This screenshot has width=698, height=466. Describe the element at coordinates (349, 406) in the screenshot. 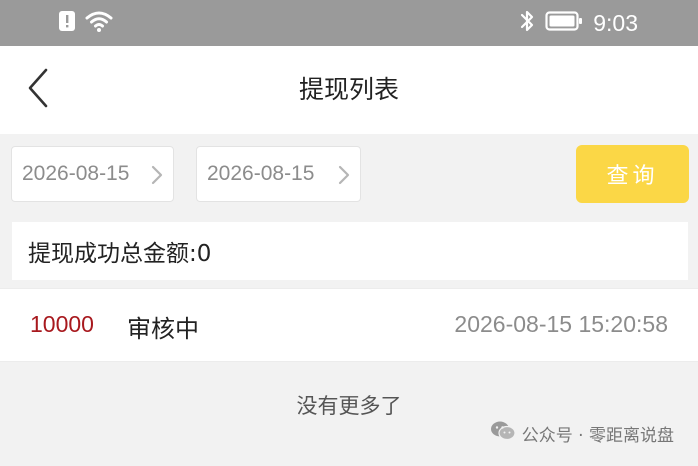

I see `no-more-label: 没有更多了` at that location.